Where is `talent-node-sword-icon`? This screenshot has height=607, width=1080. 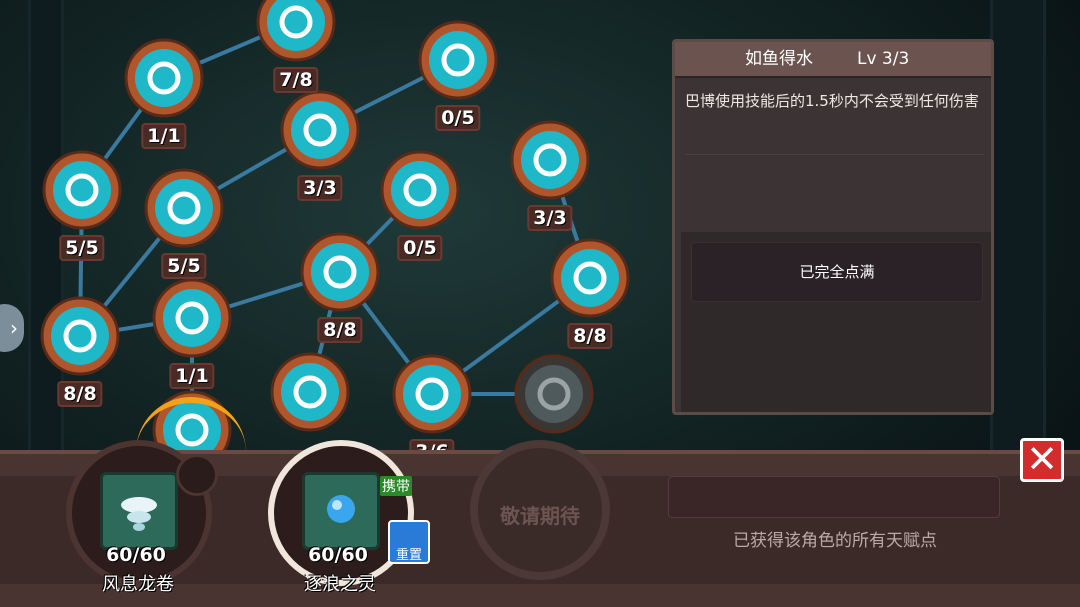 talent-node-sword-icon is located at coordinates (420, 190).